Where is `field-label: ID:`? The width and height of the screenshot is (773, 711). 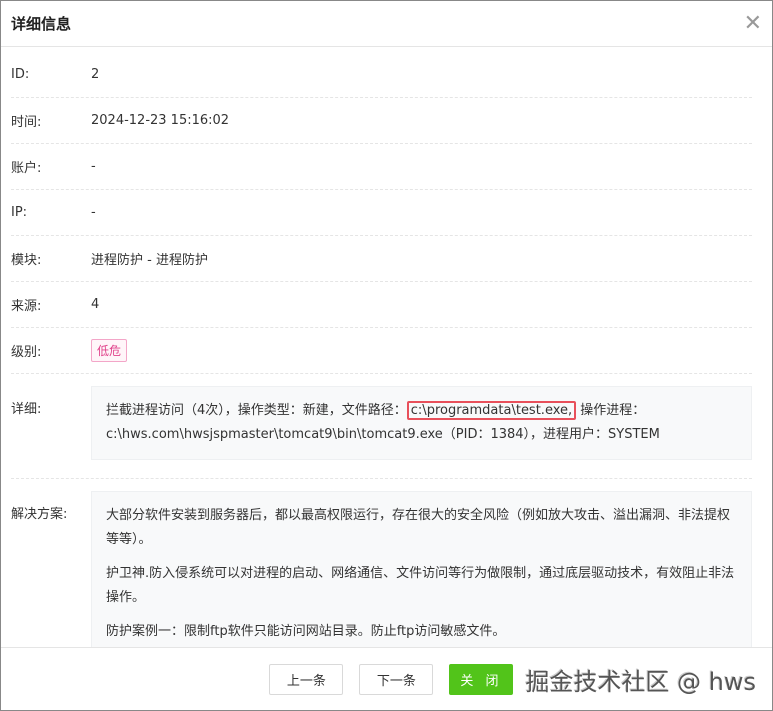 field-label: ID: is located at coordinates (20, 74).